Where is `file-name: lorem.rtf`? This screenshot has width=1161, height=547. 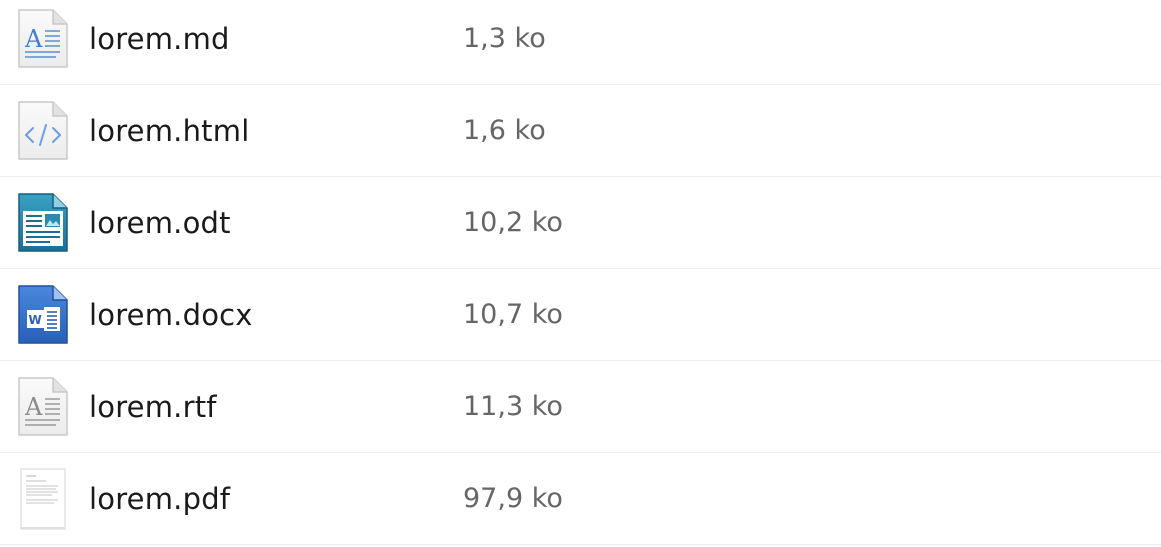 file-name: lorem.rtf is located at coordinates (153, 407).